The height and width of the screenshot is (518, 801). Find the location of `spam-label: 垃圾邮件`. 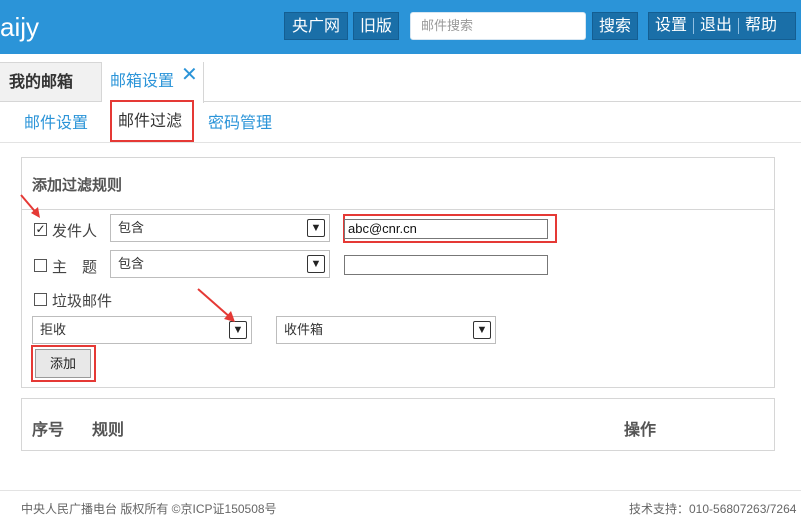

spam-label: 垃圾邮件 is located at coordinates (82, 301).